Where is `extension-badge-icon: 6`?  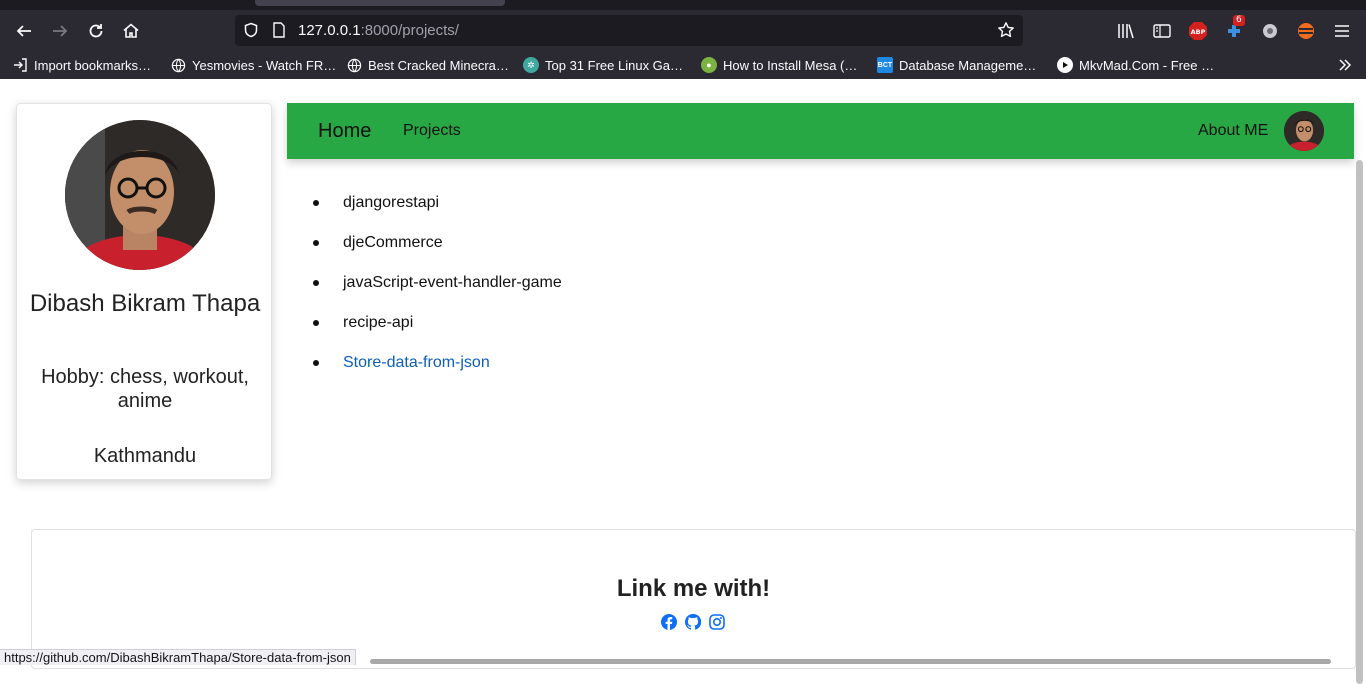
extension-badge-icon: 6 is located at coordinates (1234, 28).